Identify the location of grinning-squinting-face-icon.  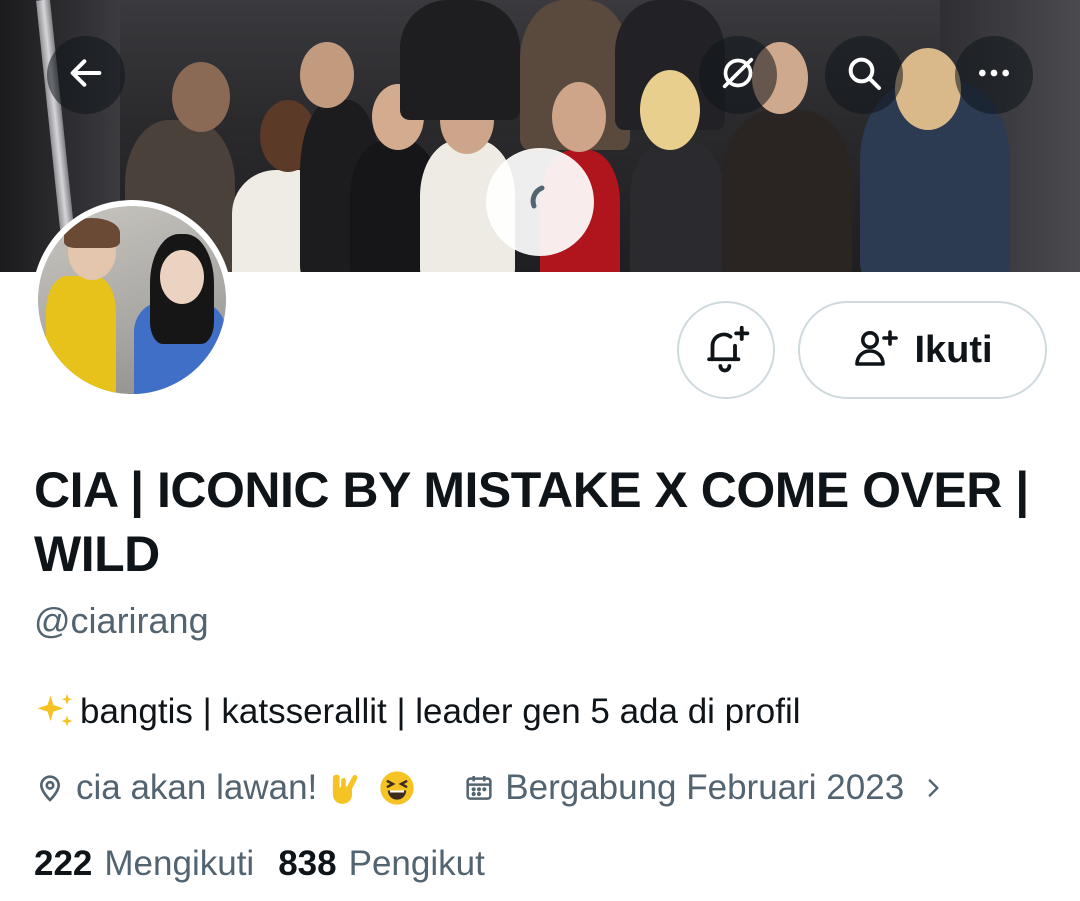
(397, 788).